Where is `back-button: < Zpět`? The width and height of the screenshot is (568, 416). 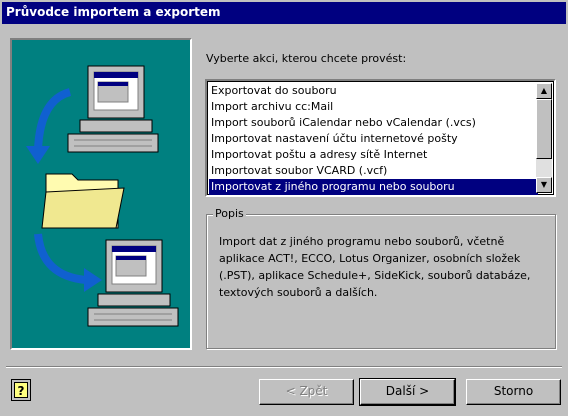
back-button: < Zpět is located at coordinates (306, 392).